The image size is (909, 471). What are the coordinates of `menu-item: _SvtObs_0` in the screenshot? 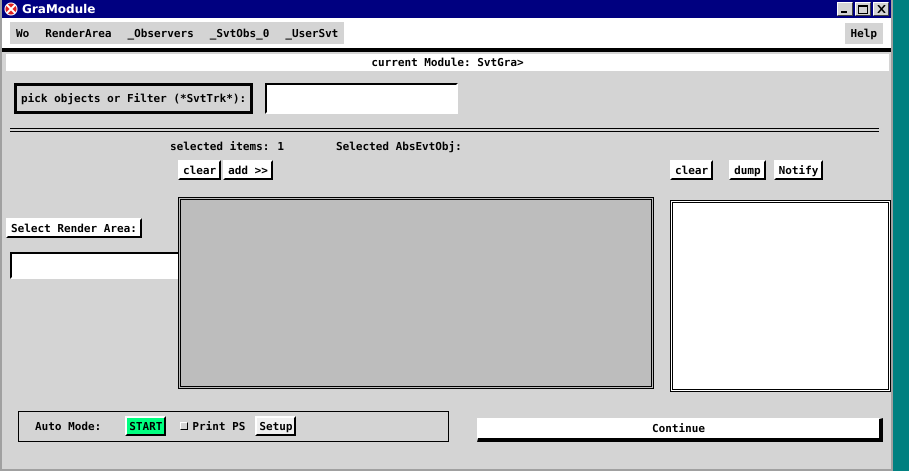 It's located at (240, 33).